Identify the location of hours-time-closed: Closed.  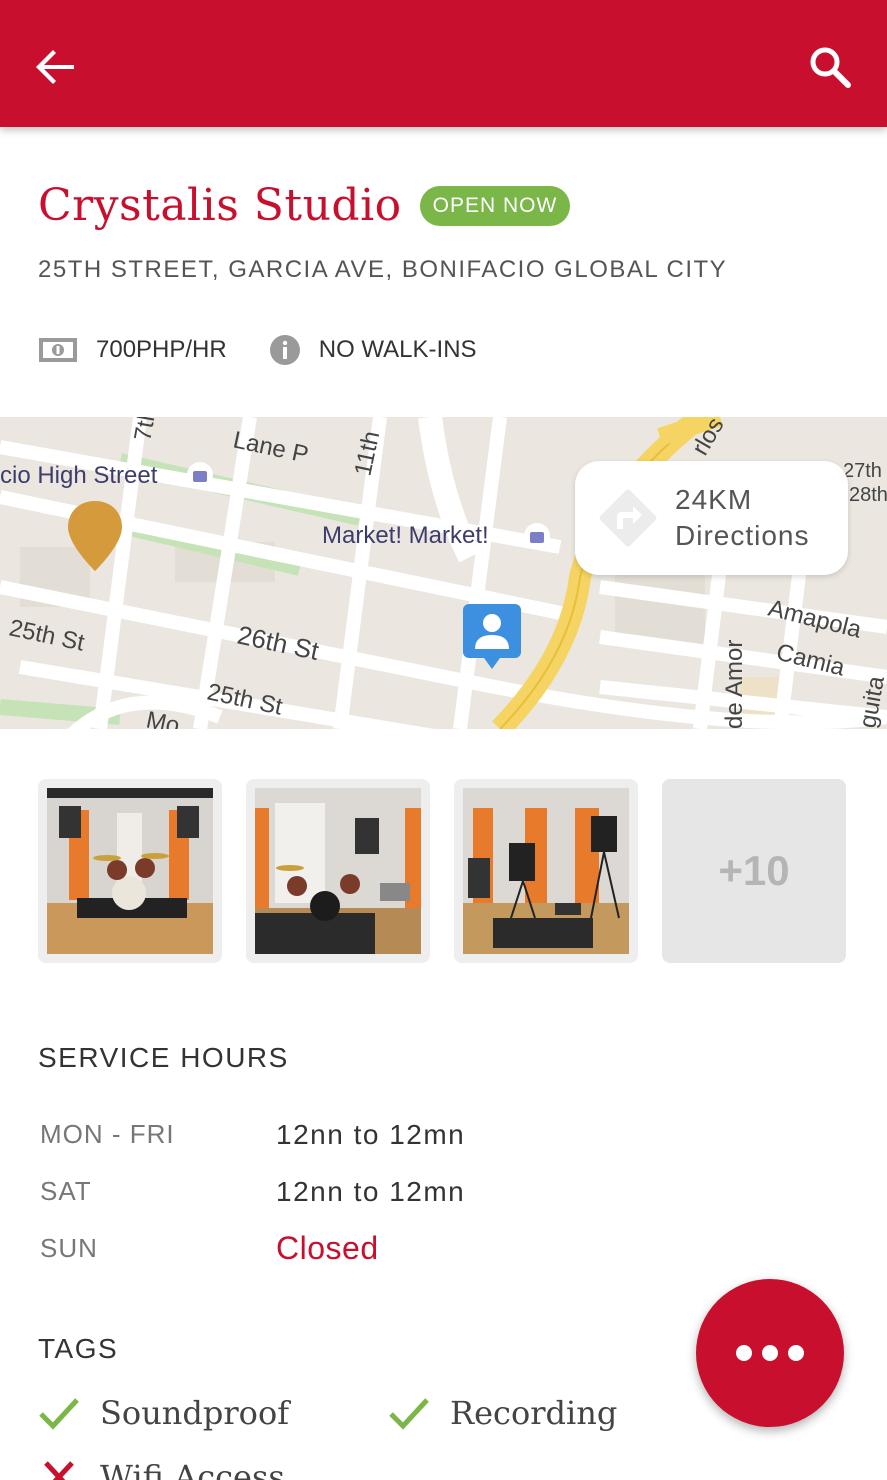
(327, 1248).